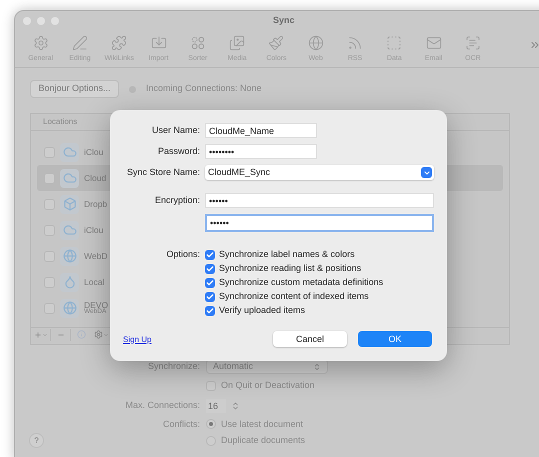 This screenshot has width=539, height=457. What do you see at coordinates (263, 440) in the screenshot?
I see `radio-label: Duplicate documents` at bounding box center [263, 440].